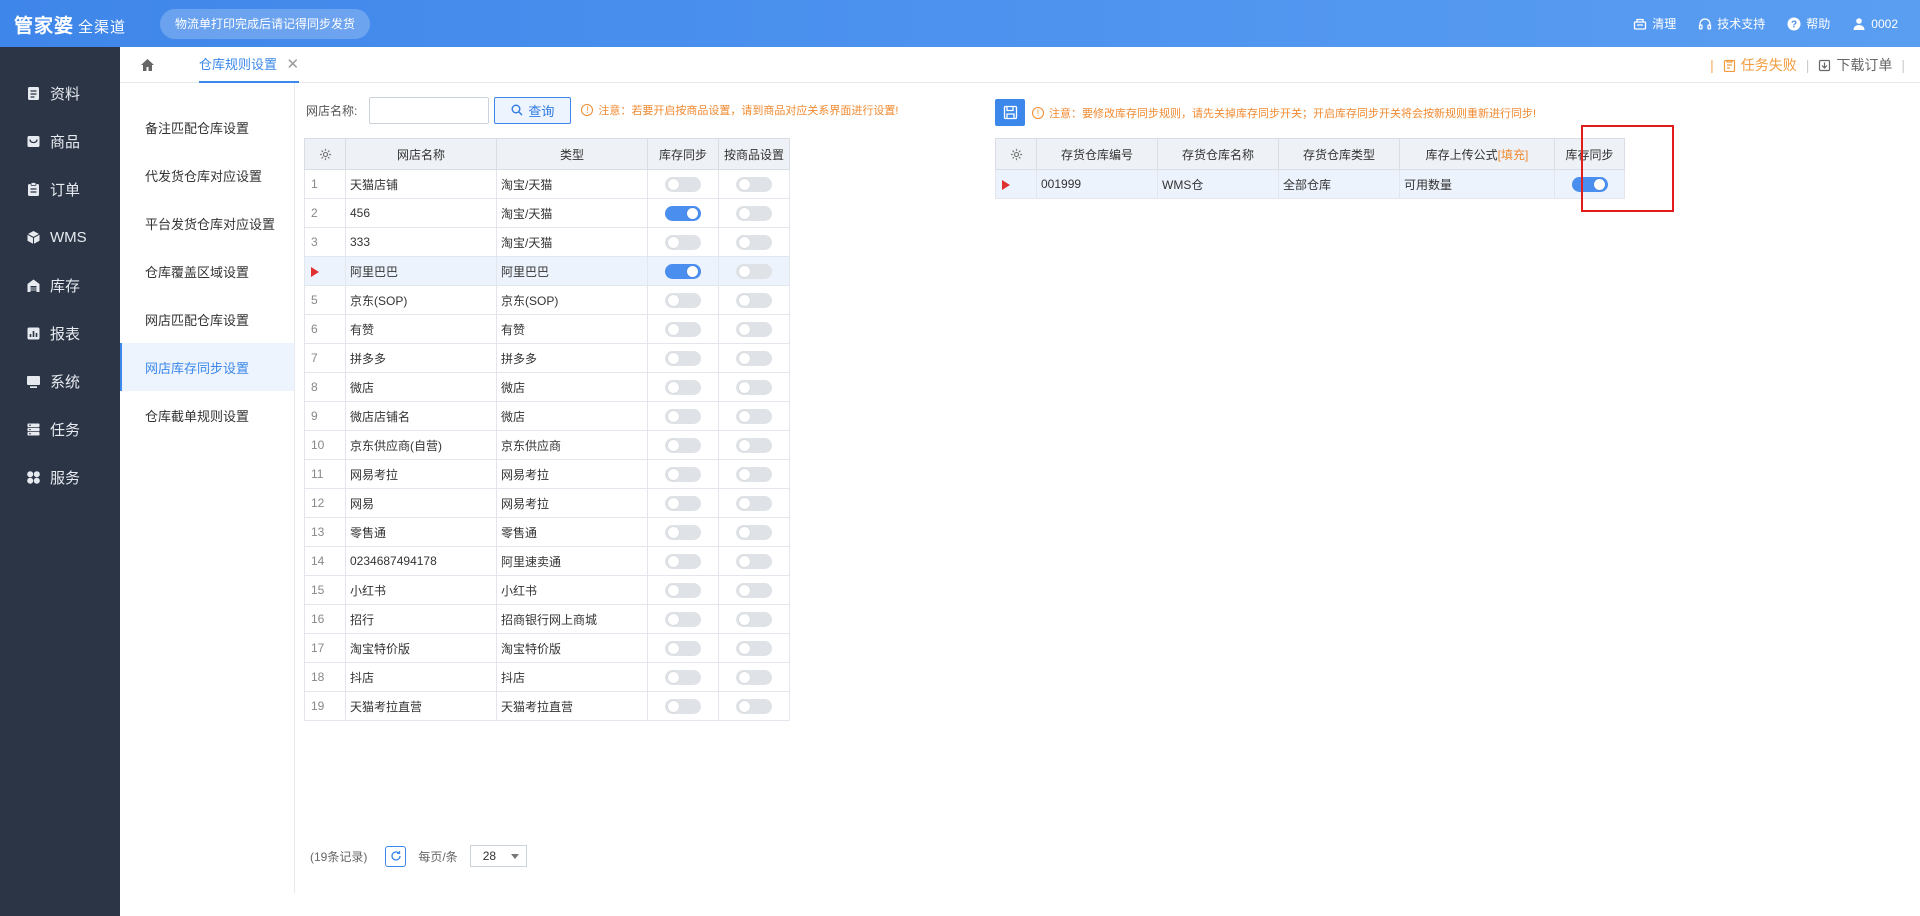 The image size is (1920, 916). What do you see at coordinates (547, 416) in the screenshot?
I see `table-row: 9 微店店铺名 微店` at bounding box center [547, 416].